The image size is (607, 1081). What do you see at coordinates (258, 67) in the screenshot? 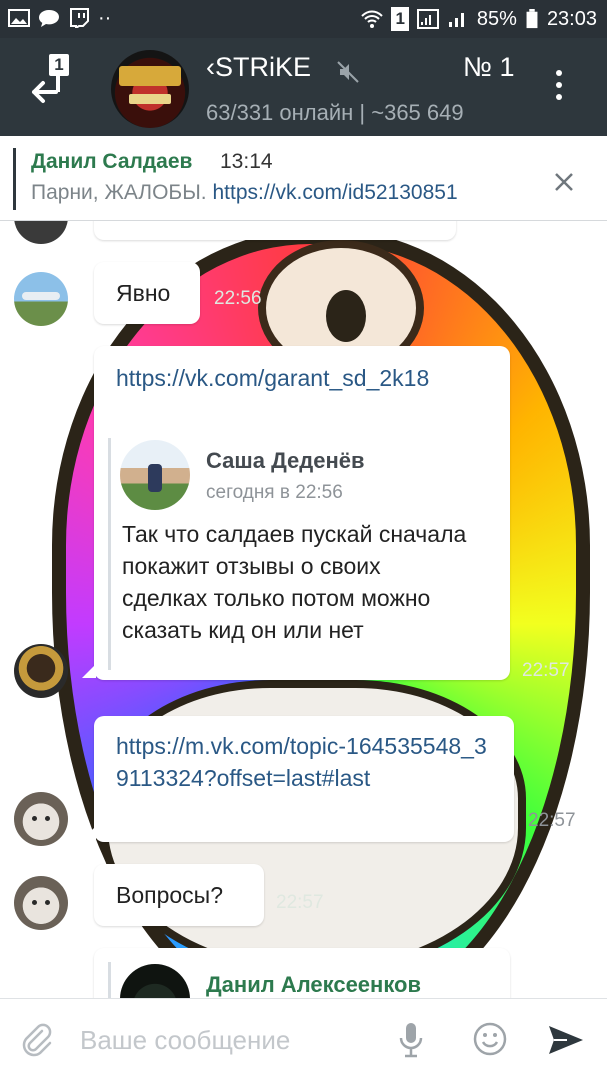
I see `chat-title: ‹STRiKE` at bounding box center [258, 67].